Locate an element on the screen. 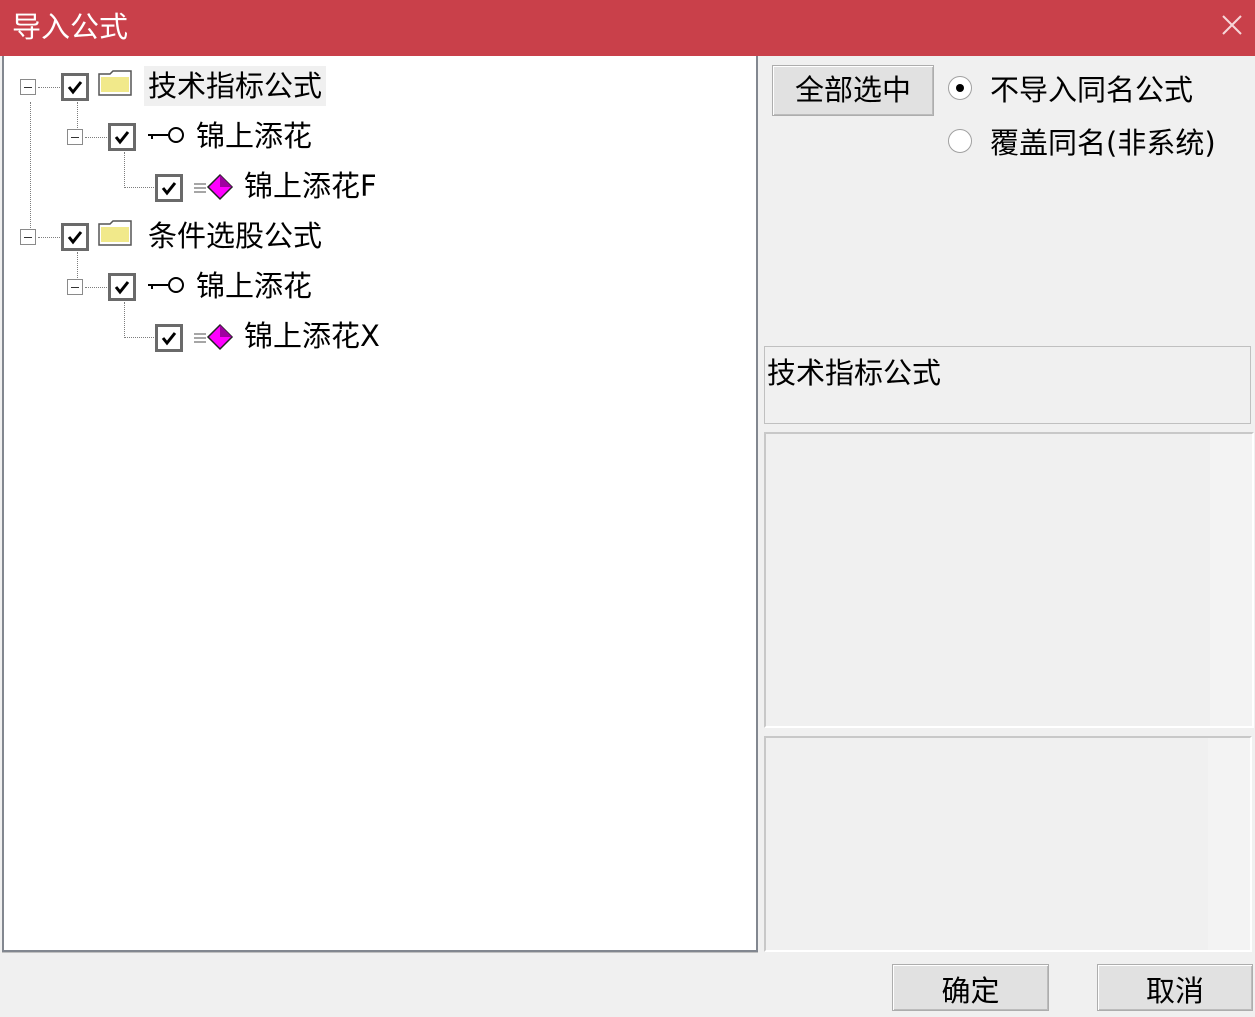 The width and height of the screenshot is (1255, 1017). close-icon is located at coordinates (1232, 25).